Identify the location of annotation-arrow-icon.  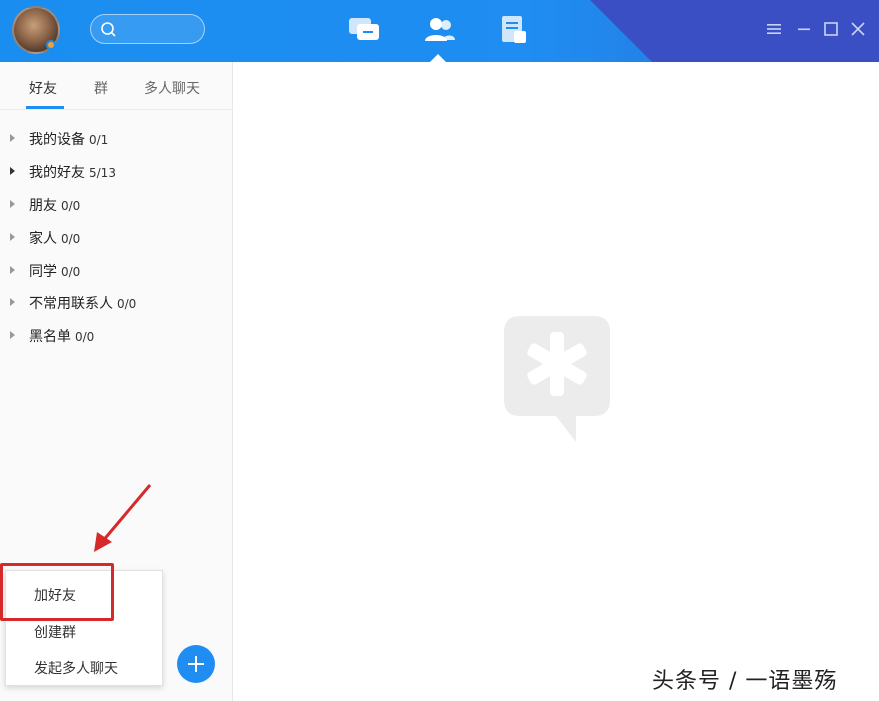
(123, 518).